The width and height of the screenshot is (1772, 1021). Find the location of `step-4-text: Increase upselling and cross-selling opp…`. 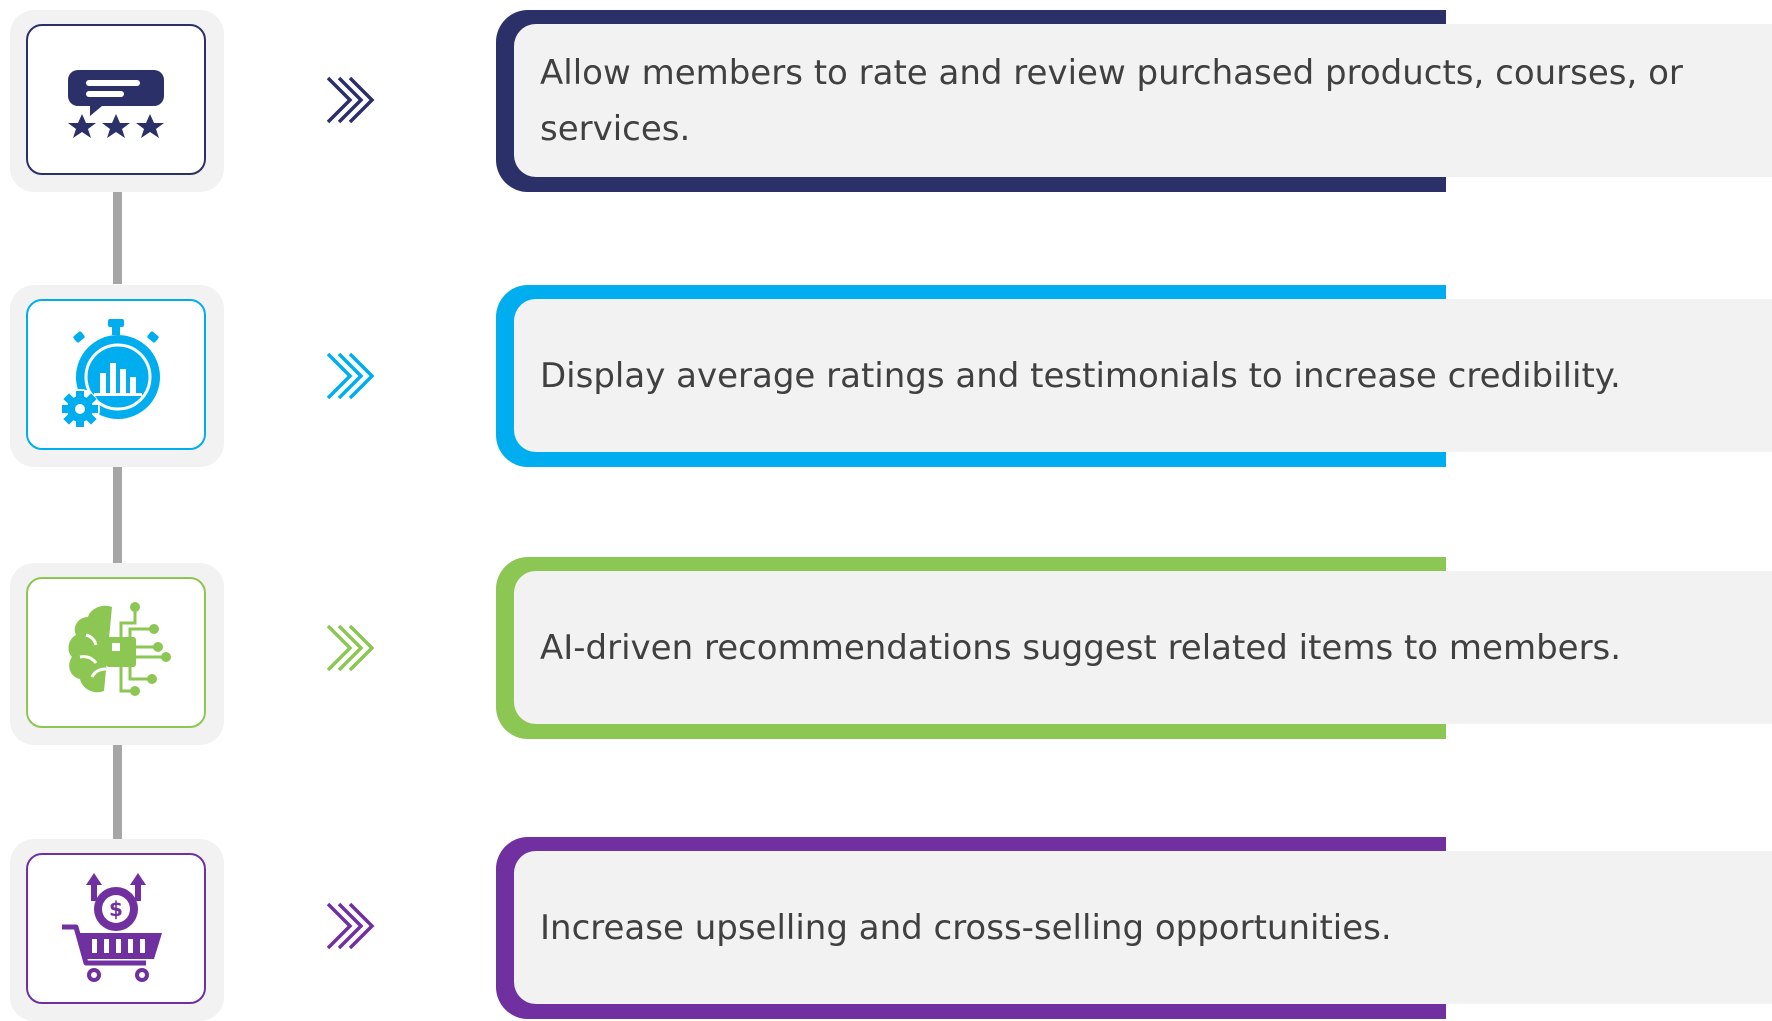

step-4-text: Increase upselling and cross-selling opp… is located at coordinates (966, 927).